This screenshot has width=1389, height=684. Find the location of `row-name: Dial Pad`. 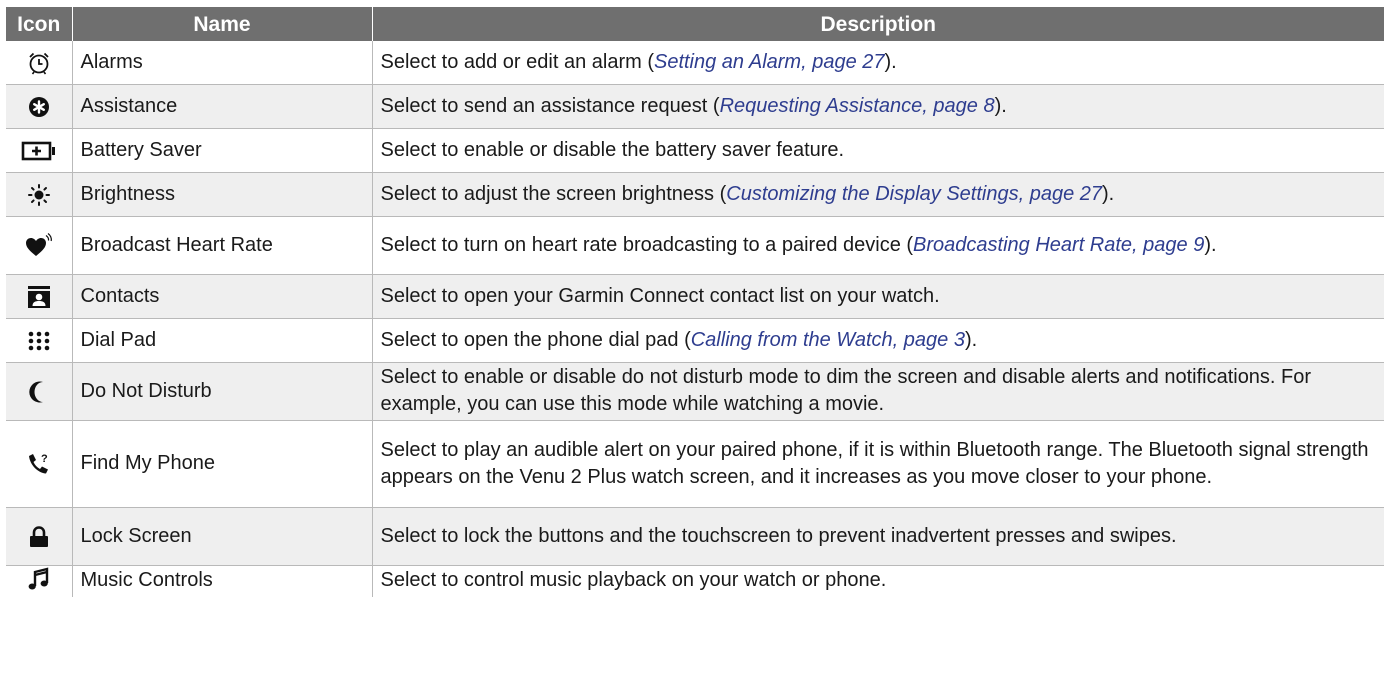

row-name: Dial Pad is located at coordinates (221, 340).